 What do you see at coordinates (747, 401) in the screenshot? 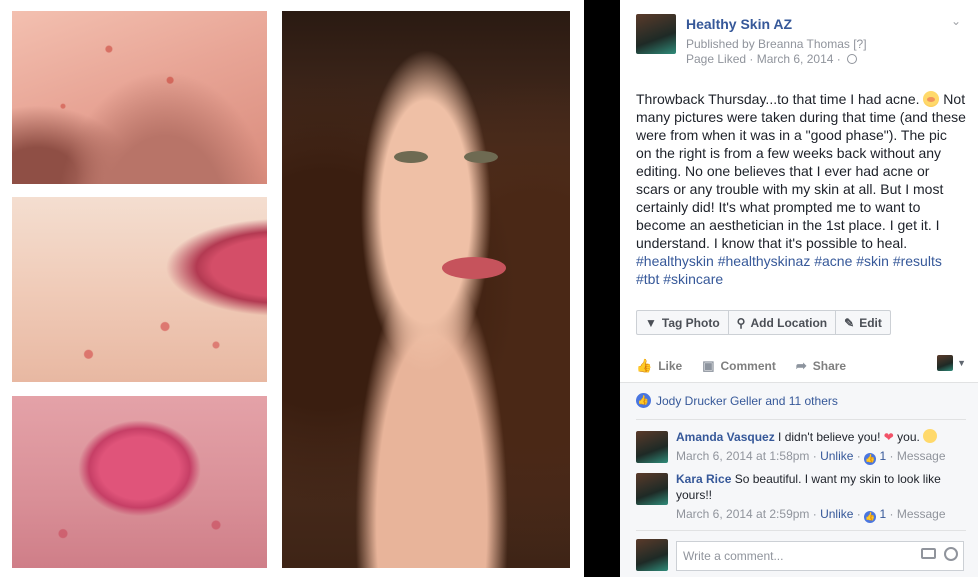
I see `likes-summary-text: Jody Drucker Geller and 11 others` at bounding box center [747, 401].